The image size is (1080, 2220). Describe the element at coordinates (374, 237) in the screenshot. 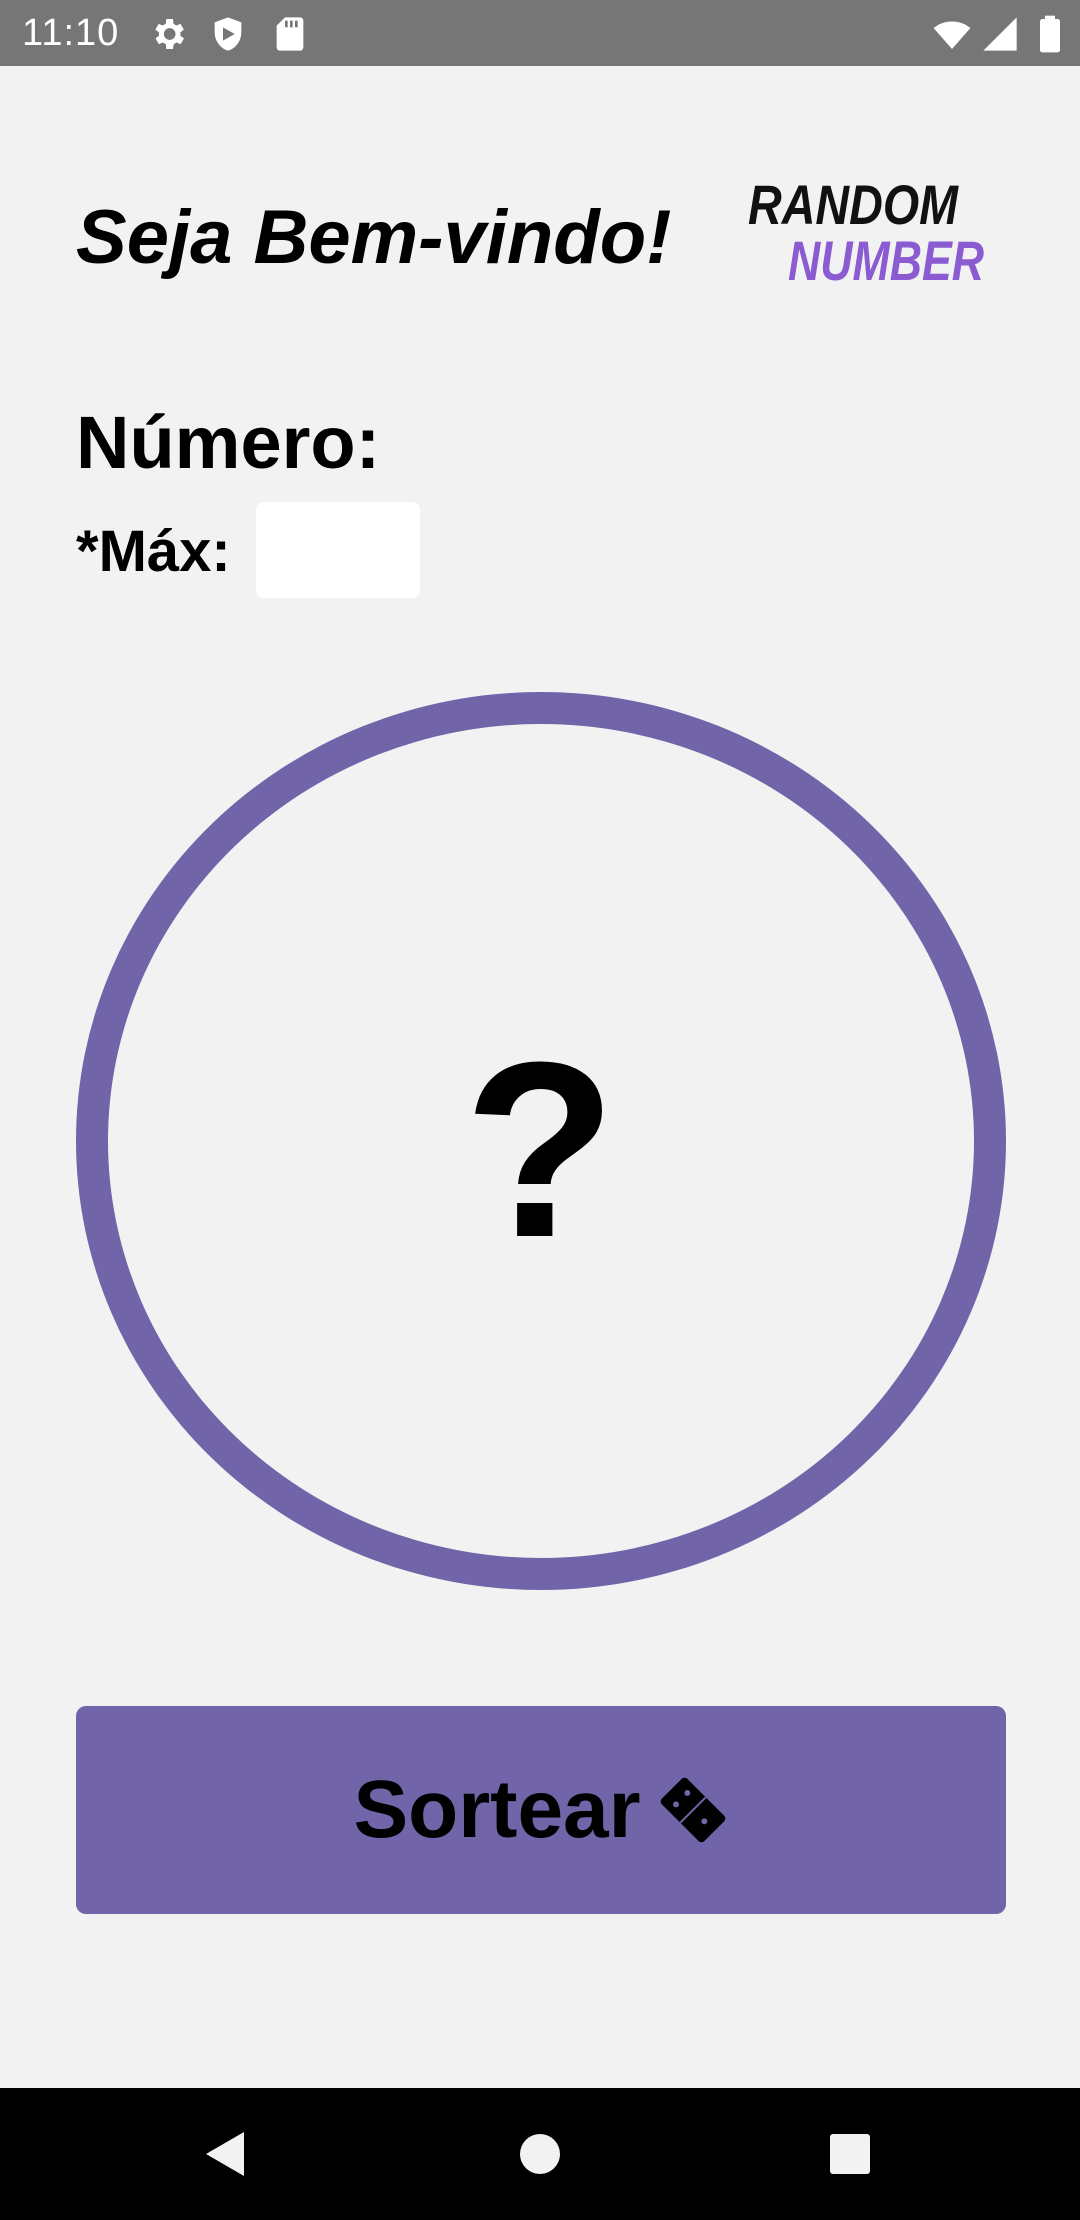

I see `welcome-title: Seja Bem-vindo!` at that location.